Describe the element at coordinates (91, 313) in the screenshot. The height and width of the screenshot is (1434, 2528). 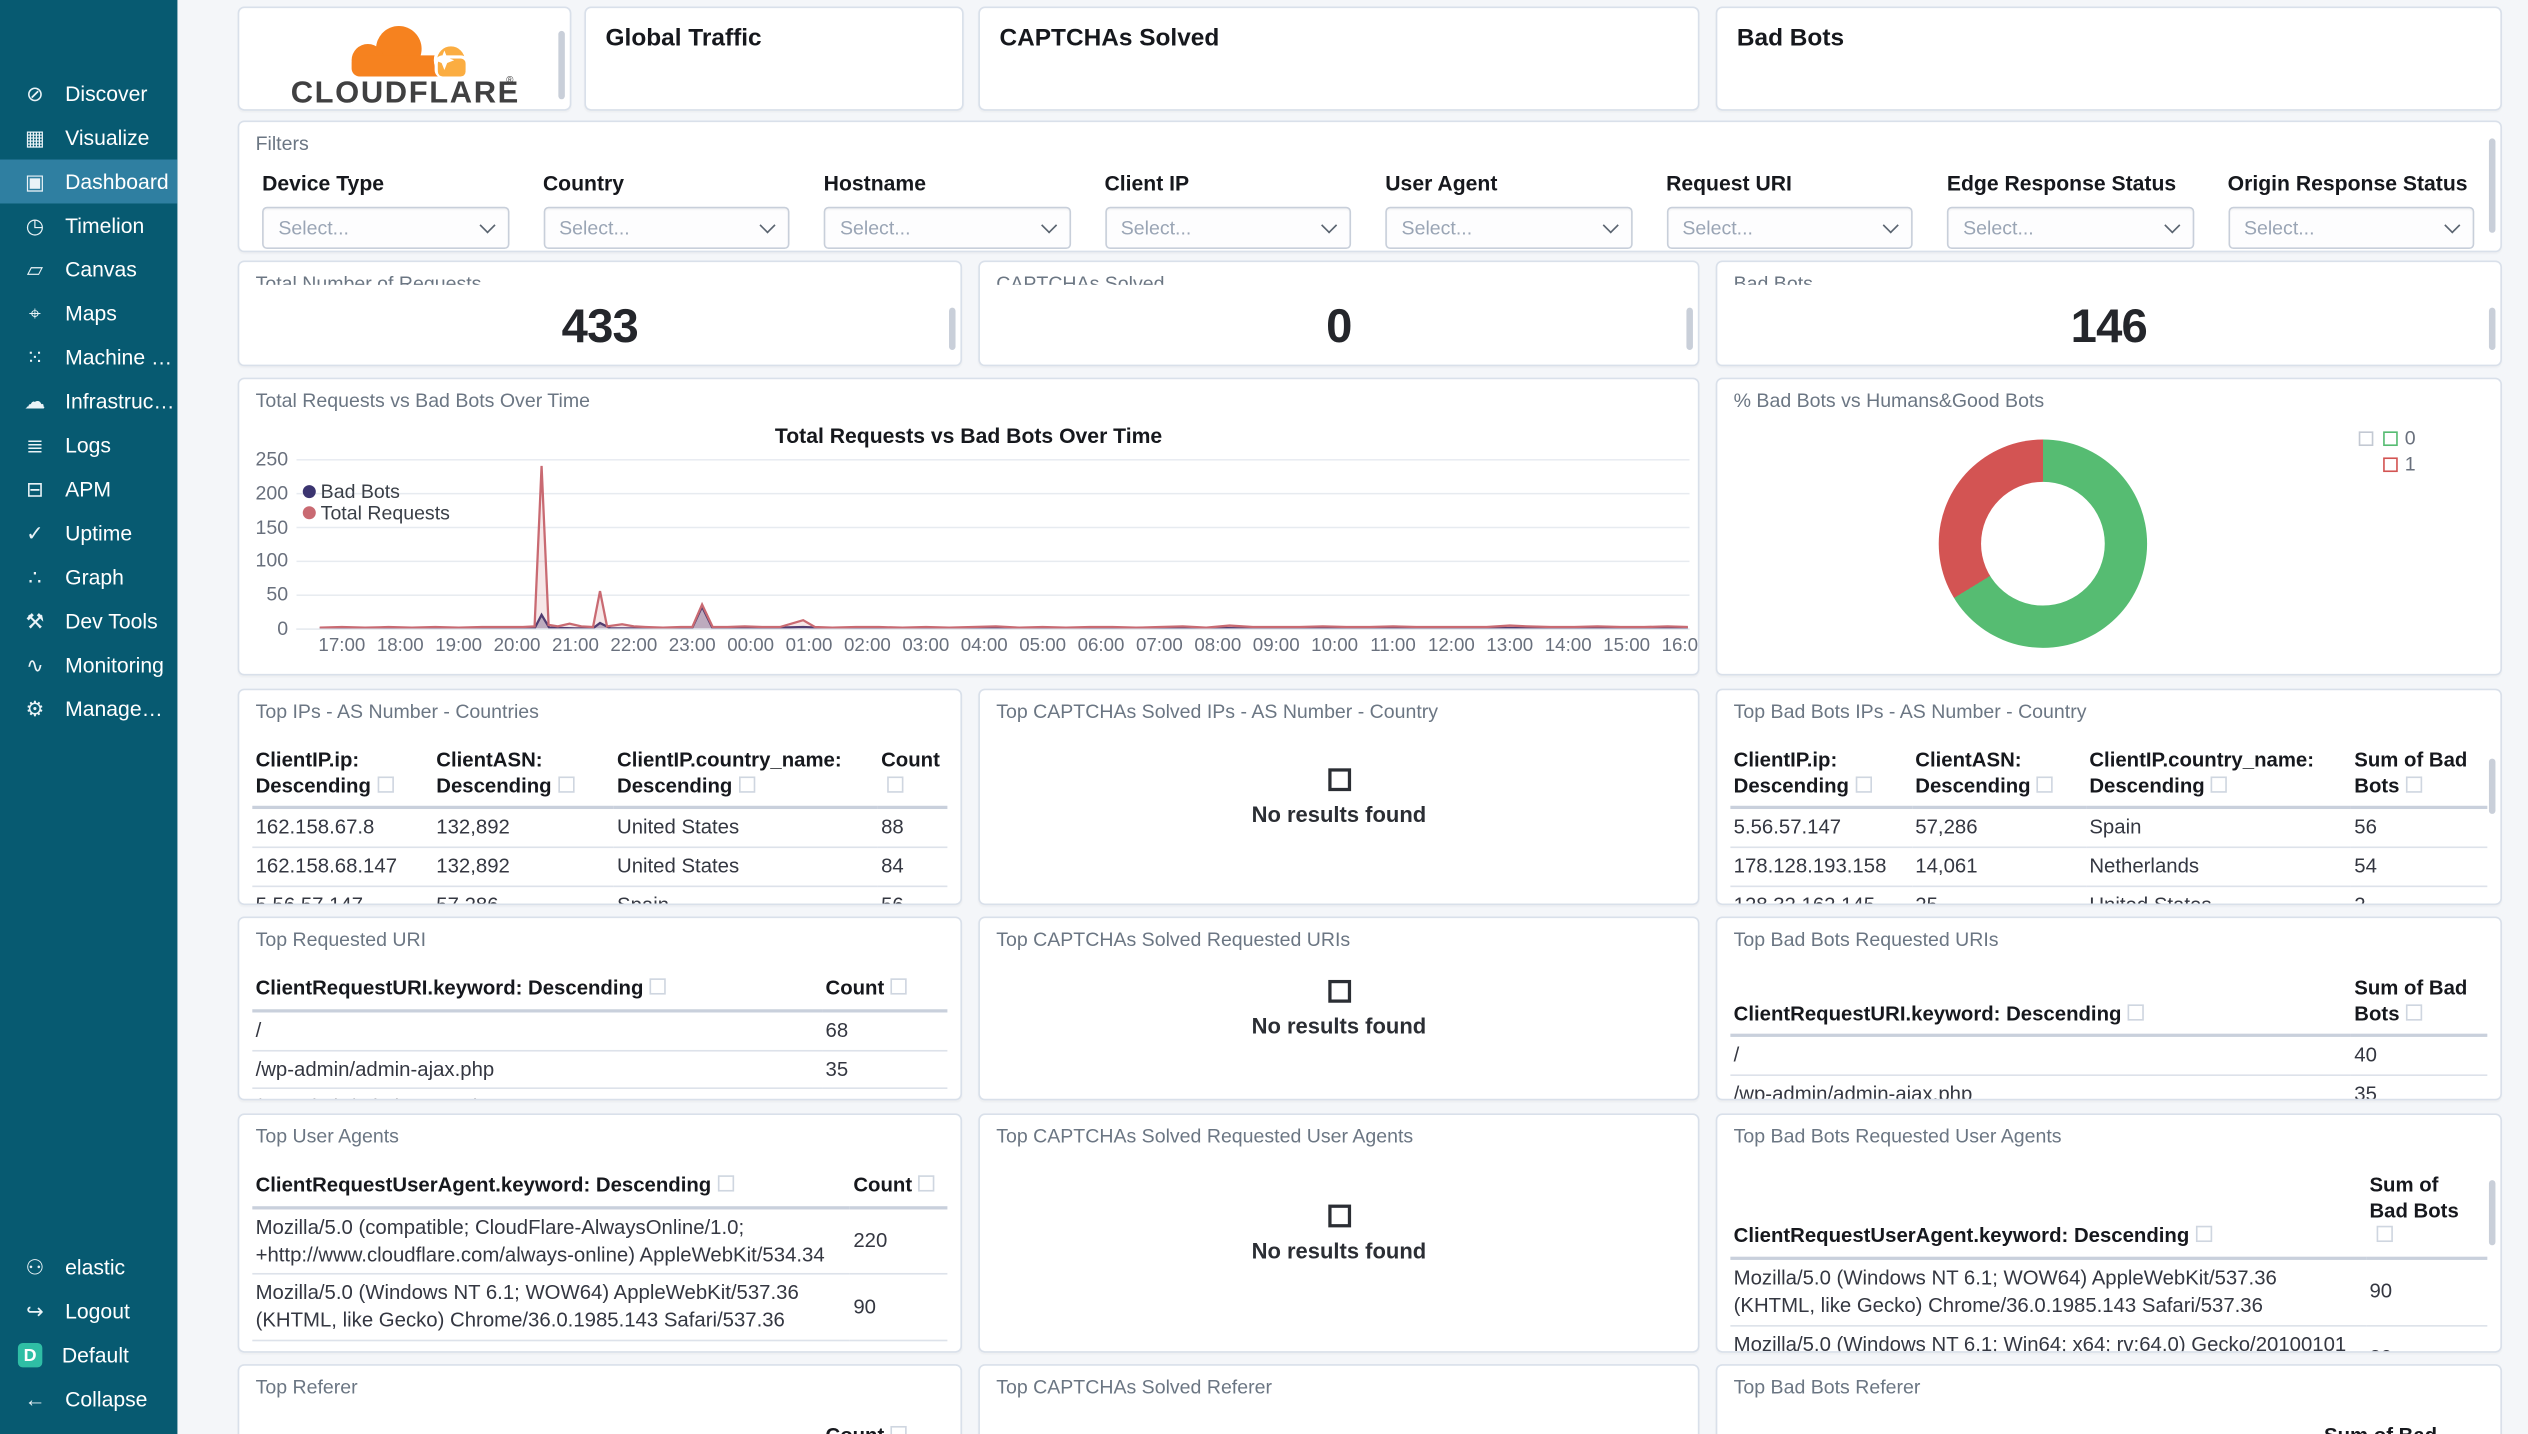
I see `sidebar-item-label: Maps` at that location.